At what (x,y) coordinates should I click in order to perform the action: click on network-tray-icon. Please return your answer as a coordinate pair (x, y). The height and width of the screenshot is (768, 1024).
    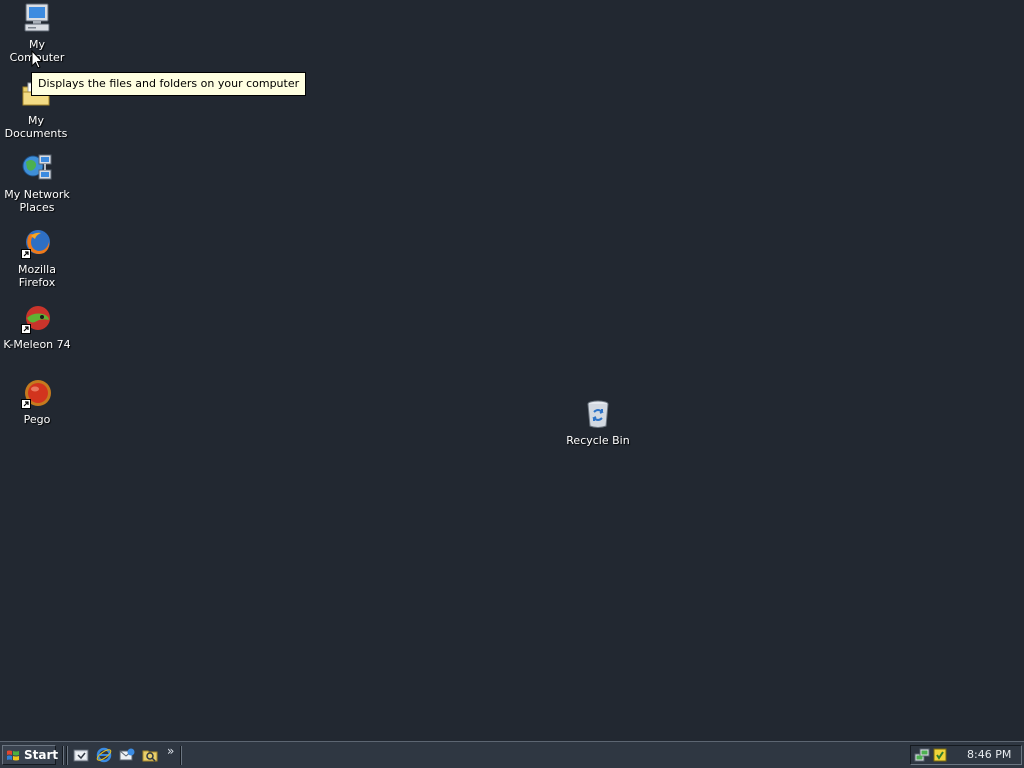
    Looking at the image, I should click on (922, 755).